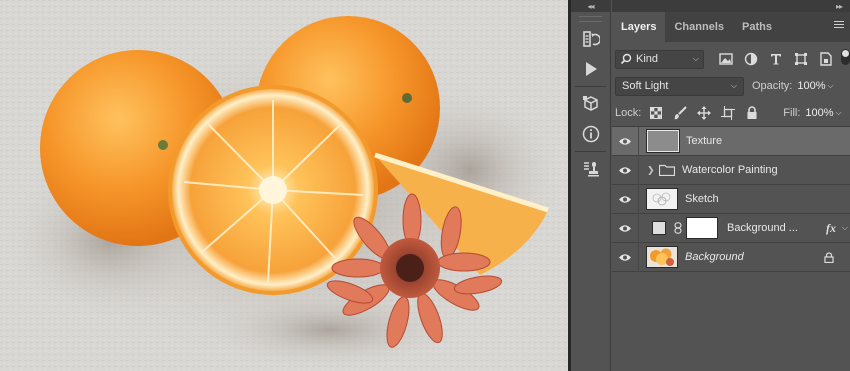  What do you see at coordinates (845, 57) in the screenshot?
I see `filter-toggle-switch` at bounding box center [845, 57].